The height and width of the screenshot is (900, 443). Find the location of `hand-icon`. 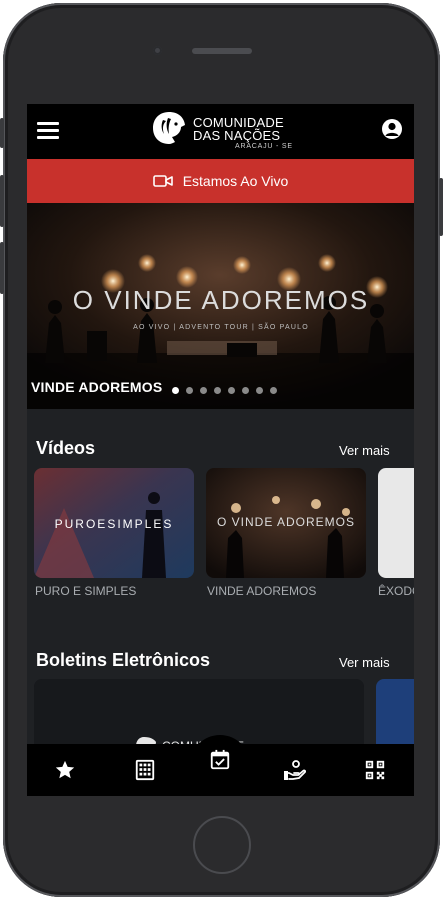

hand-icon is located at coordinates (295, 770).